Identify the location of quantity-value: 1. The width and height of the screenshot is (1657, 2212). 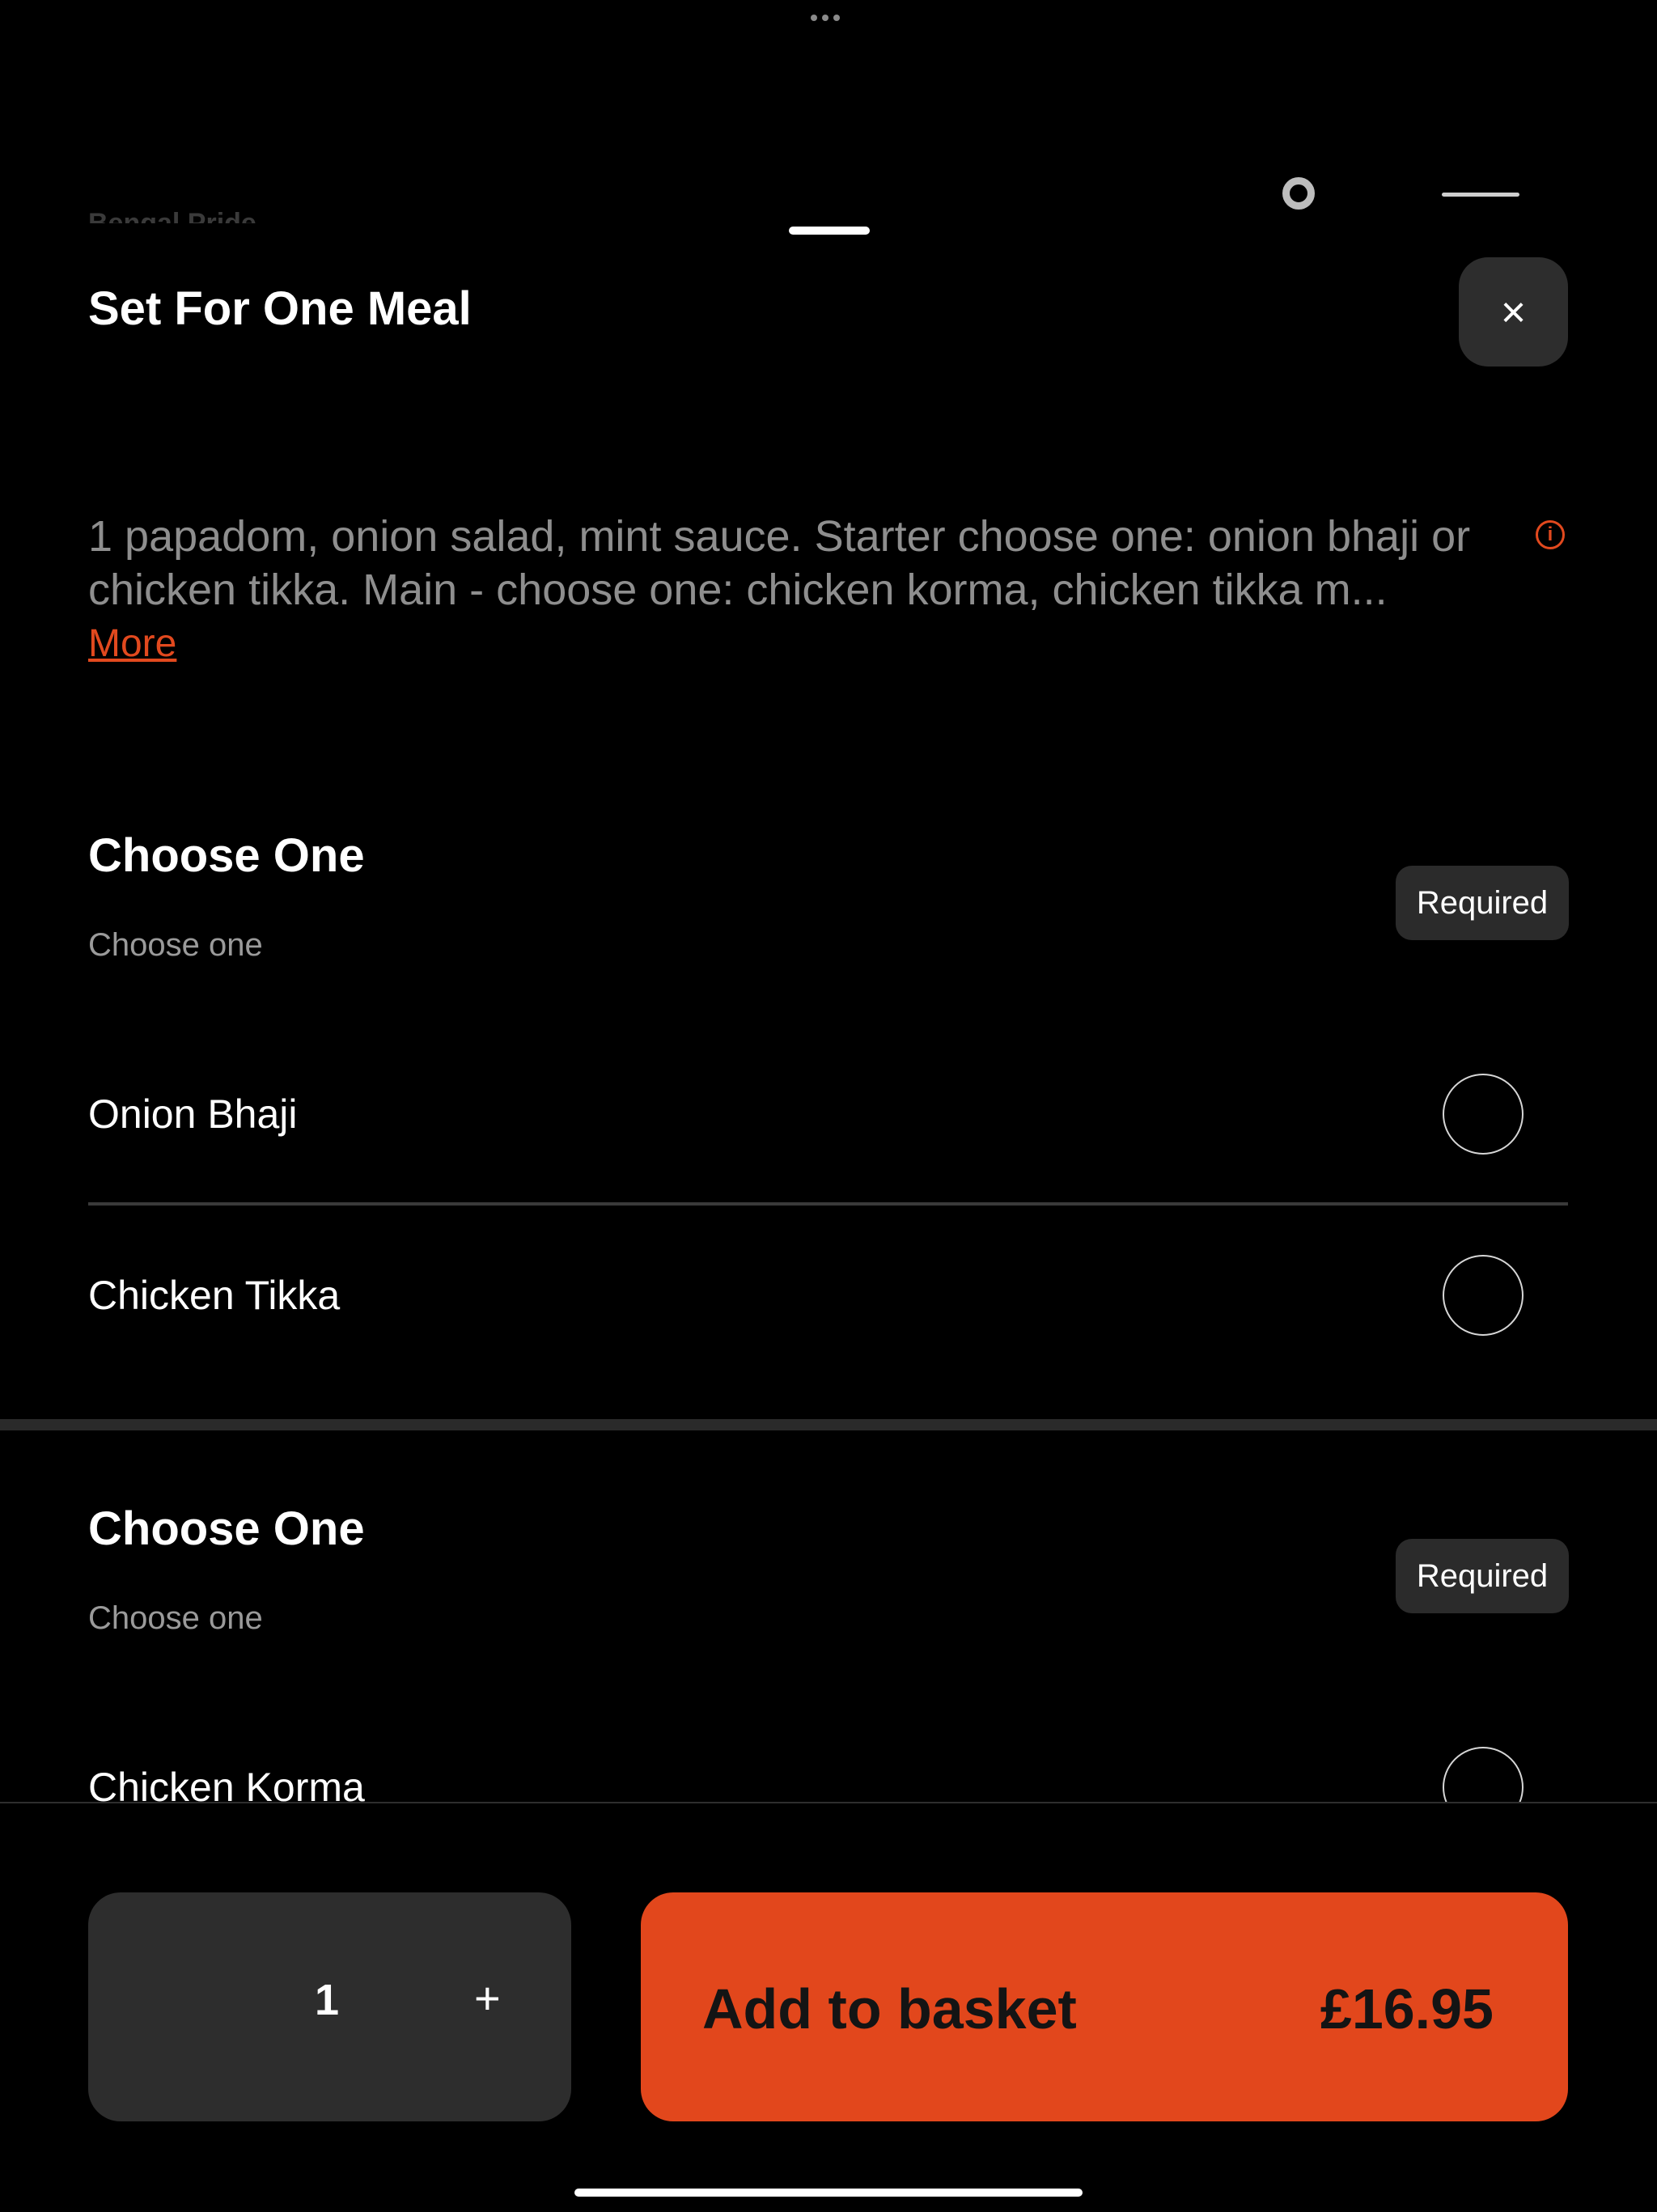
(327, 2000).